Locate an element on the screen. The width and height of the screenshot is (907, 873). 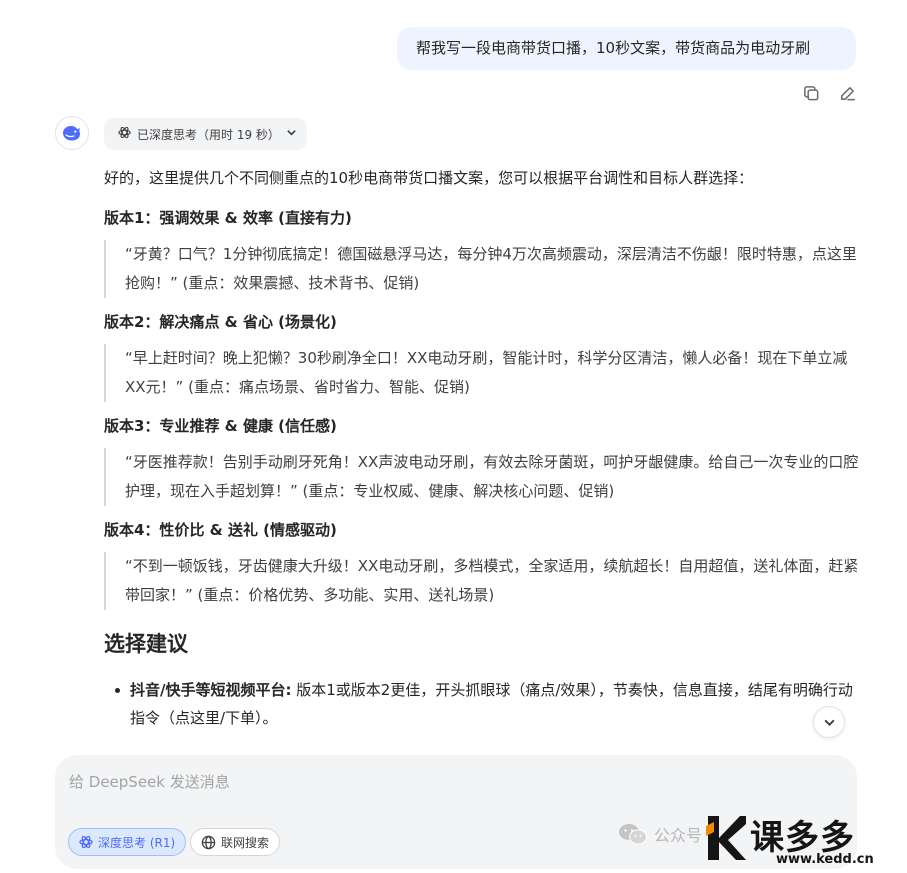
user-message-bubble: 帮我写一段电商带货口播，10秒文案，带货商品为电动牙刷 is located at coordinates (626, 48).